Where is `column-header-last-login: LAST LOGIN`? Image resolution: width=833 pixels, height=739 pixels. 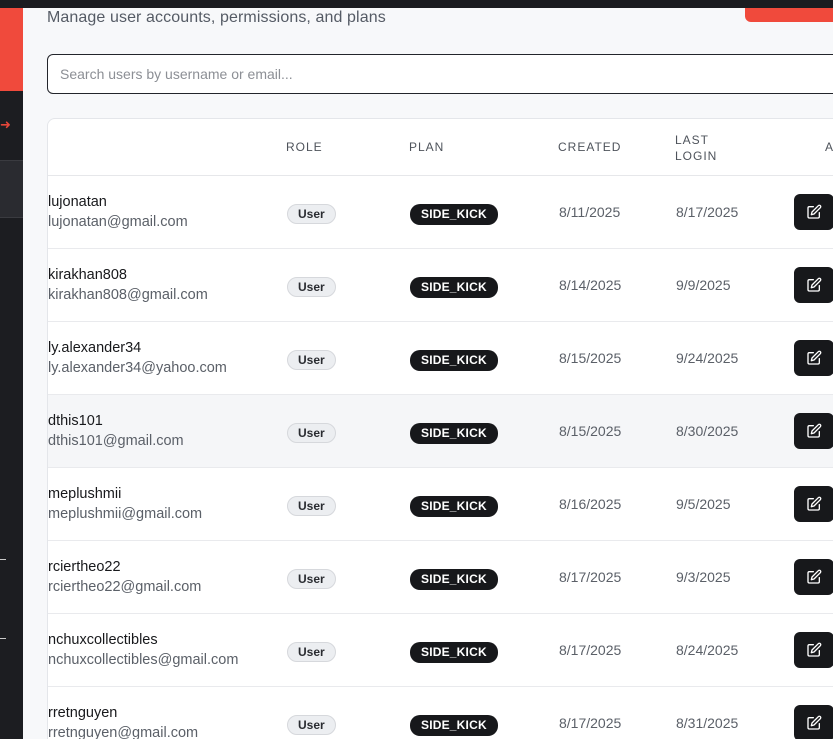
column-header-last-login: LAST LOGIN is located at coordinates (696, 148).